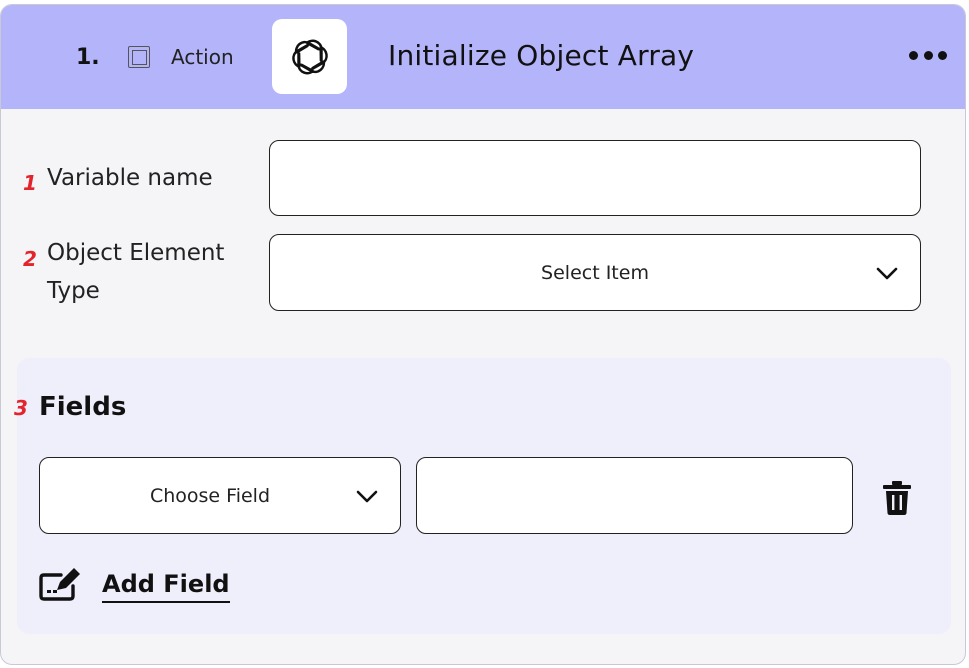 The height and width of the screenshot is (668, 969). I want to click on trash-icon, so click(897, 498).